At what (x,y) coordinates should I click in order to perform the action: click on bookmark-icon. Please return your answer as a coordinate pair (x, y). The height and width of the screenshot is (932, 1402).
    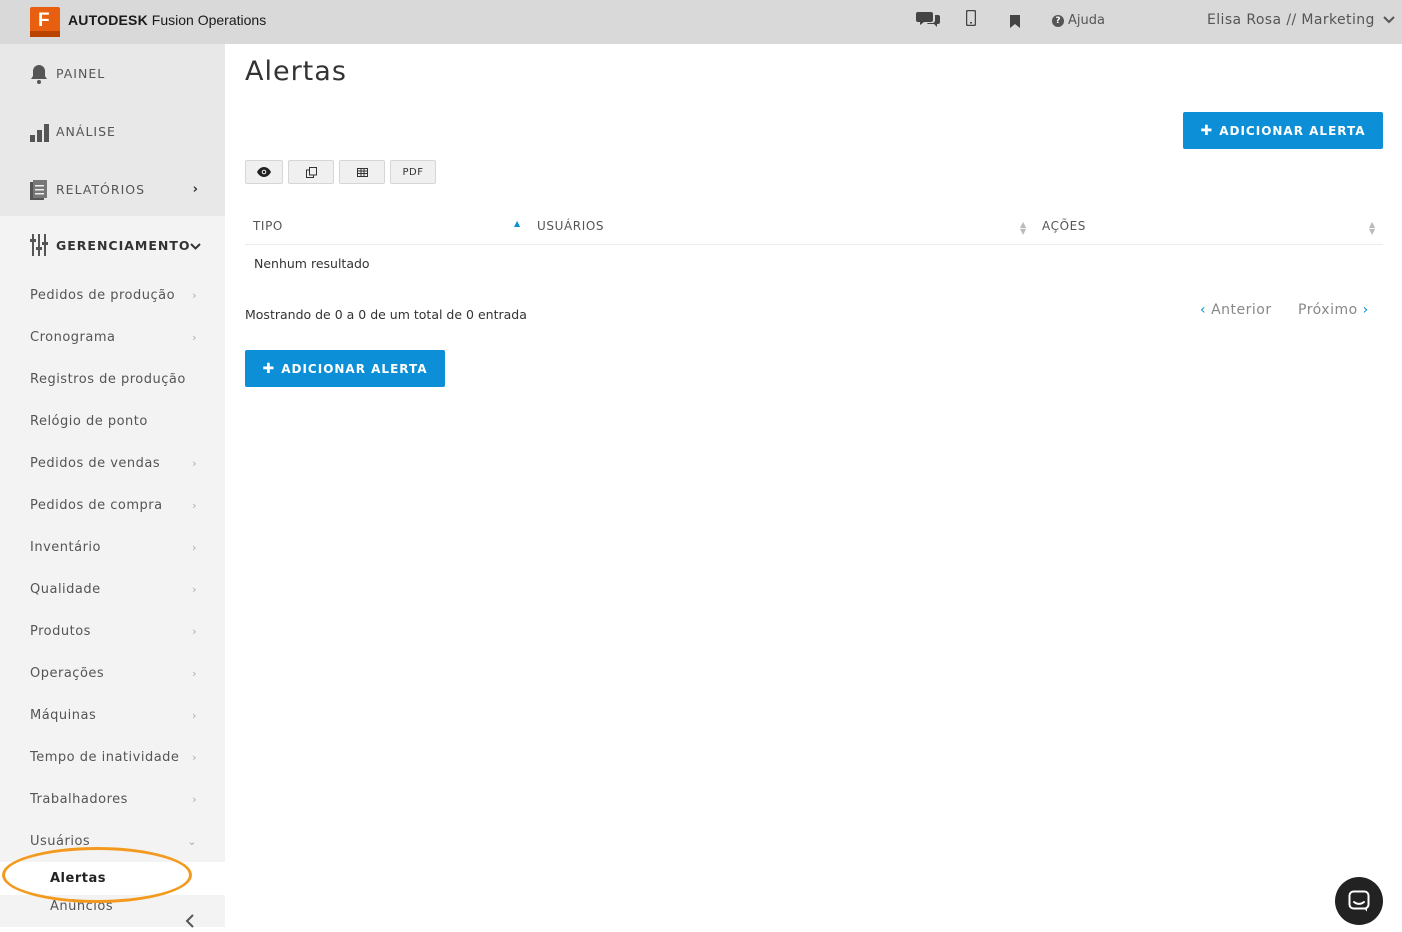
    Looking at the image, I should click on (1015, 22).